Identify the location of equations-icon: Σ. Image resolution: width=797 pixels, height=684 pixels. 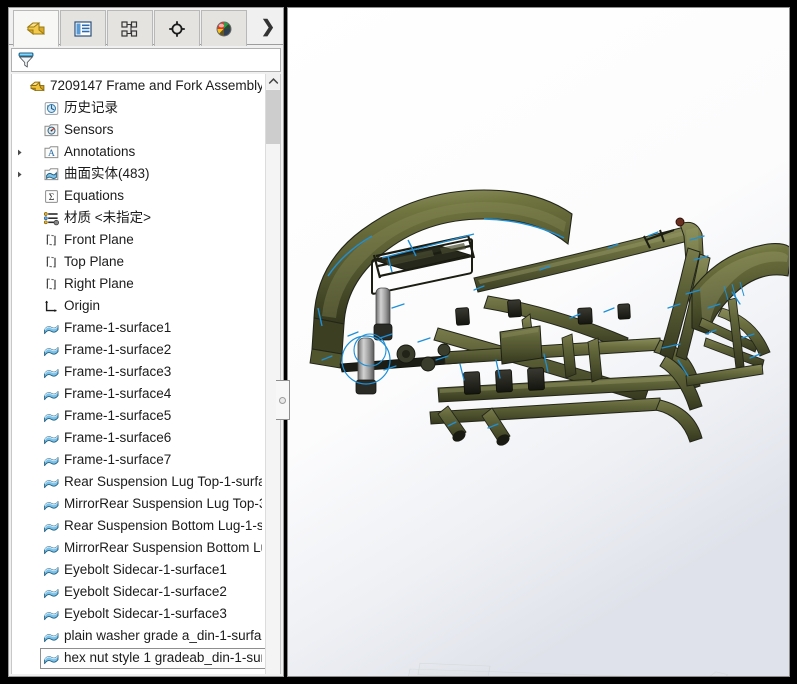
(51, 196).